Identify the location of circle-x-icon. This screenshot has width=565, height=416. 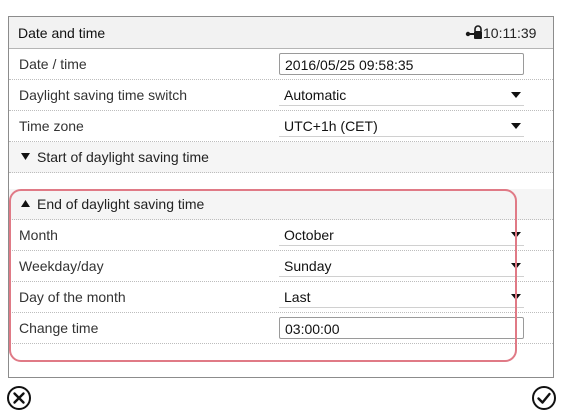
(19, 398).